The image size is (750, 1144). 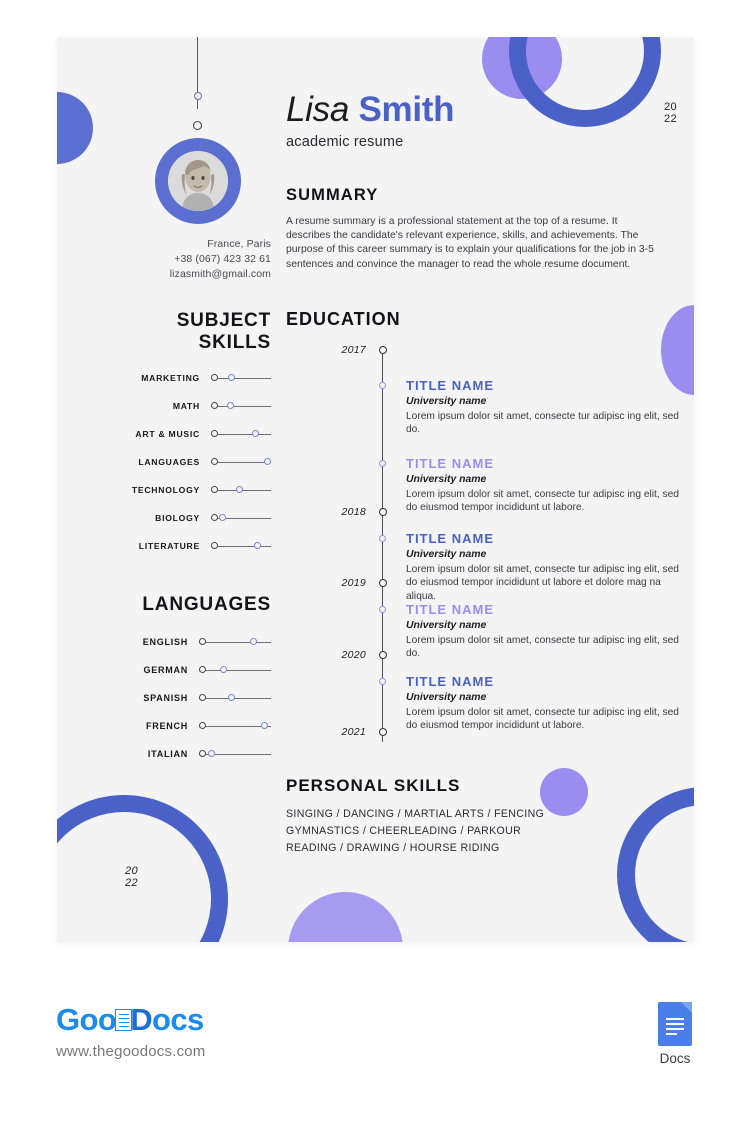 I want to click on subject-skills-heading-line1: SUBJECT, so click(x=223, y=320).